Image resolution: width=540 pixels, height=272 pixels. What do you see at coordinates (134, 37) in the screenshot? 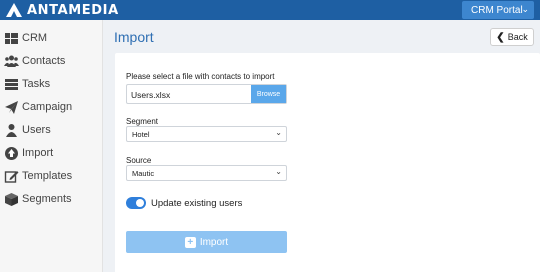
I see `page-title: Import` at bounding box center [134, 37].